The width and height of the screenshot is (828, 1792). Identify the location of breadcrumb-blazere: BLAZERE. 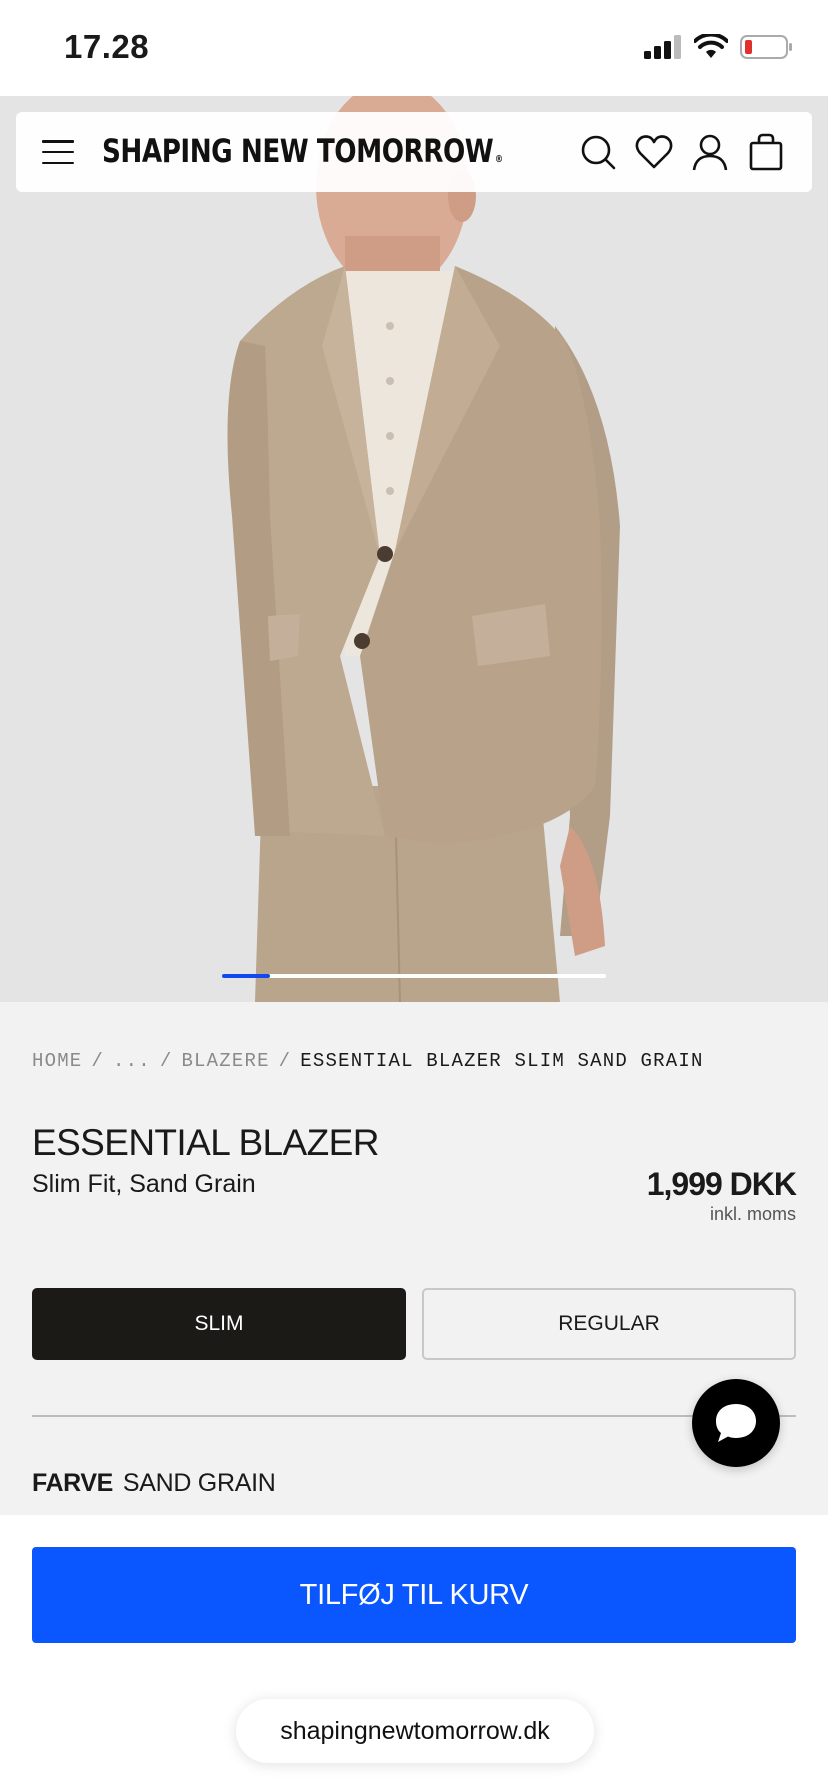
(225, 1061).